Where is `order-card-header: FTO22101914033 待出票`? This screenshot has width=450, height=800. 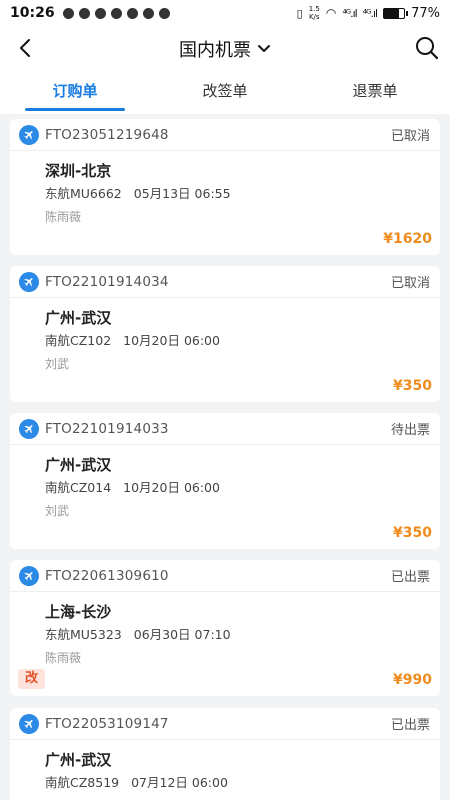 order-card-header: FTO22101914033 待出票 is located at coordinates (225, 429).